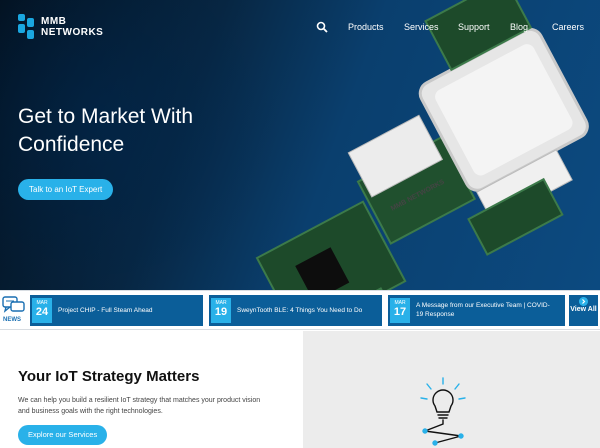  I want to click on brand-logo: MMB NETWORKS, so click(60, 27).